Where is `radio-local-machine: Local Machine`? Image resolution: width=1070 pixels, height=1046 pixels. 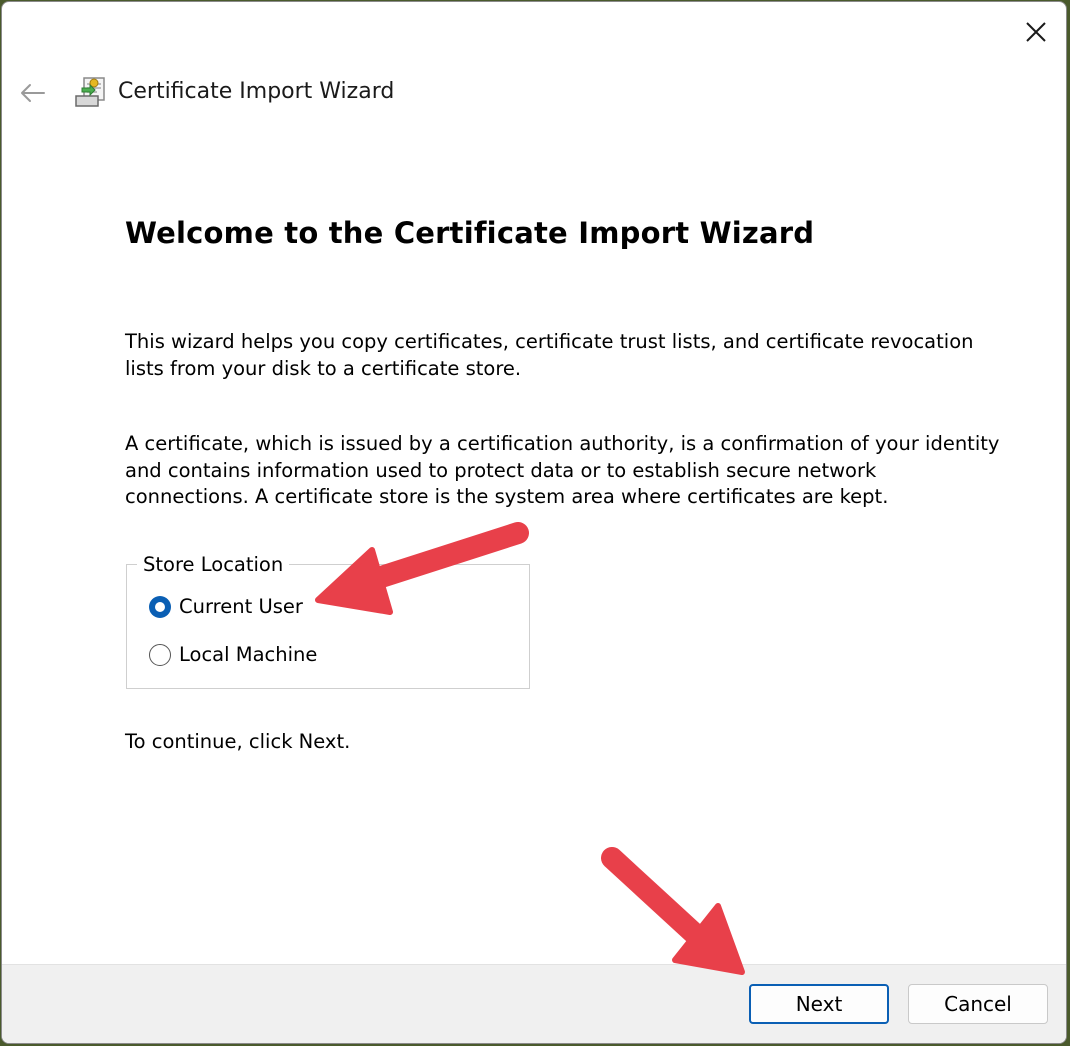
radio-local-machine: Local Machine is located at coordinates (233, 654).